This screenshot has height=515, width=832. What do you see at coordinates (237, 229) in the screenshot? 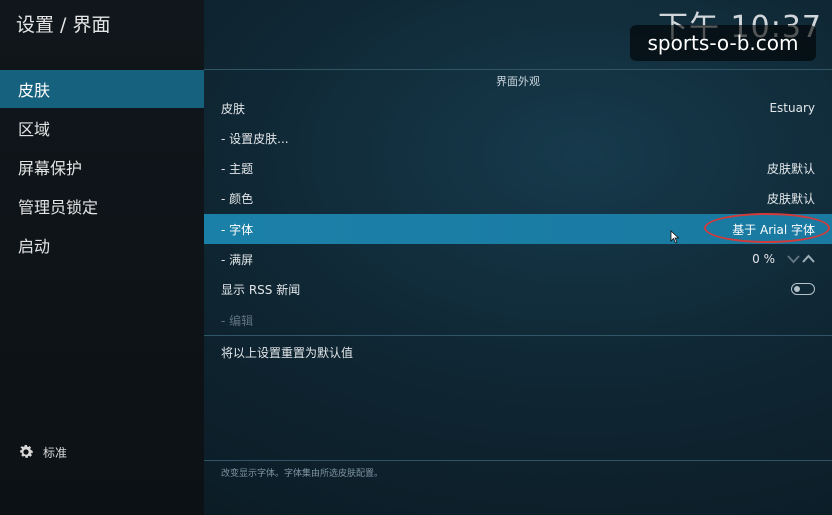
I see `setting-label: - 字体` at bounding box center [237, 229].